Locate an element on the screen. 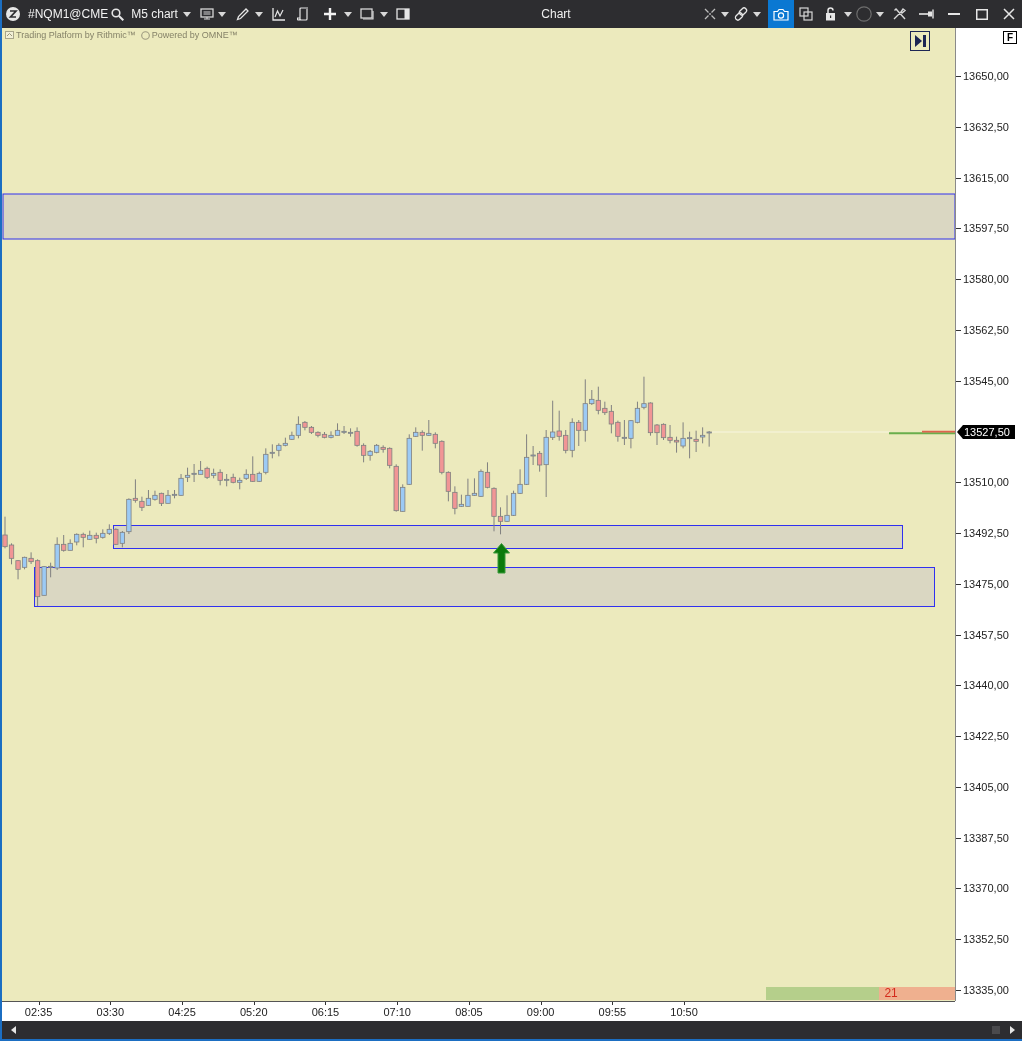 The image size is (1022, 1041). skip-to-end-icon is located at coordinates (920, 41).